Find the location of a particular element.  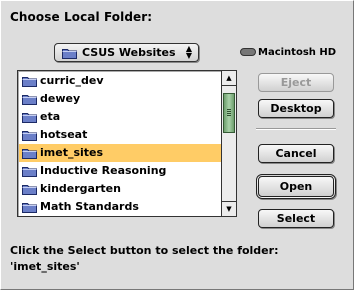

list-item-label: eta is located at coordinates (50, 116).